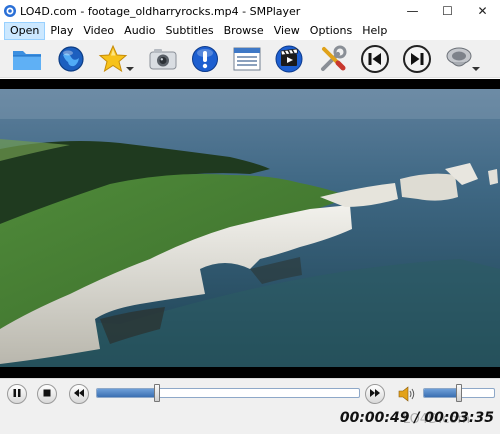 The image size is (500, 434). What do you see at coordinates (407, 395) in the screenshot?
I see `volume-icon` at bounding box center [407, 395].